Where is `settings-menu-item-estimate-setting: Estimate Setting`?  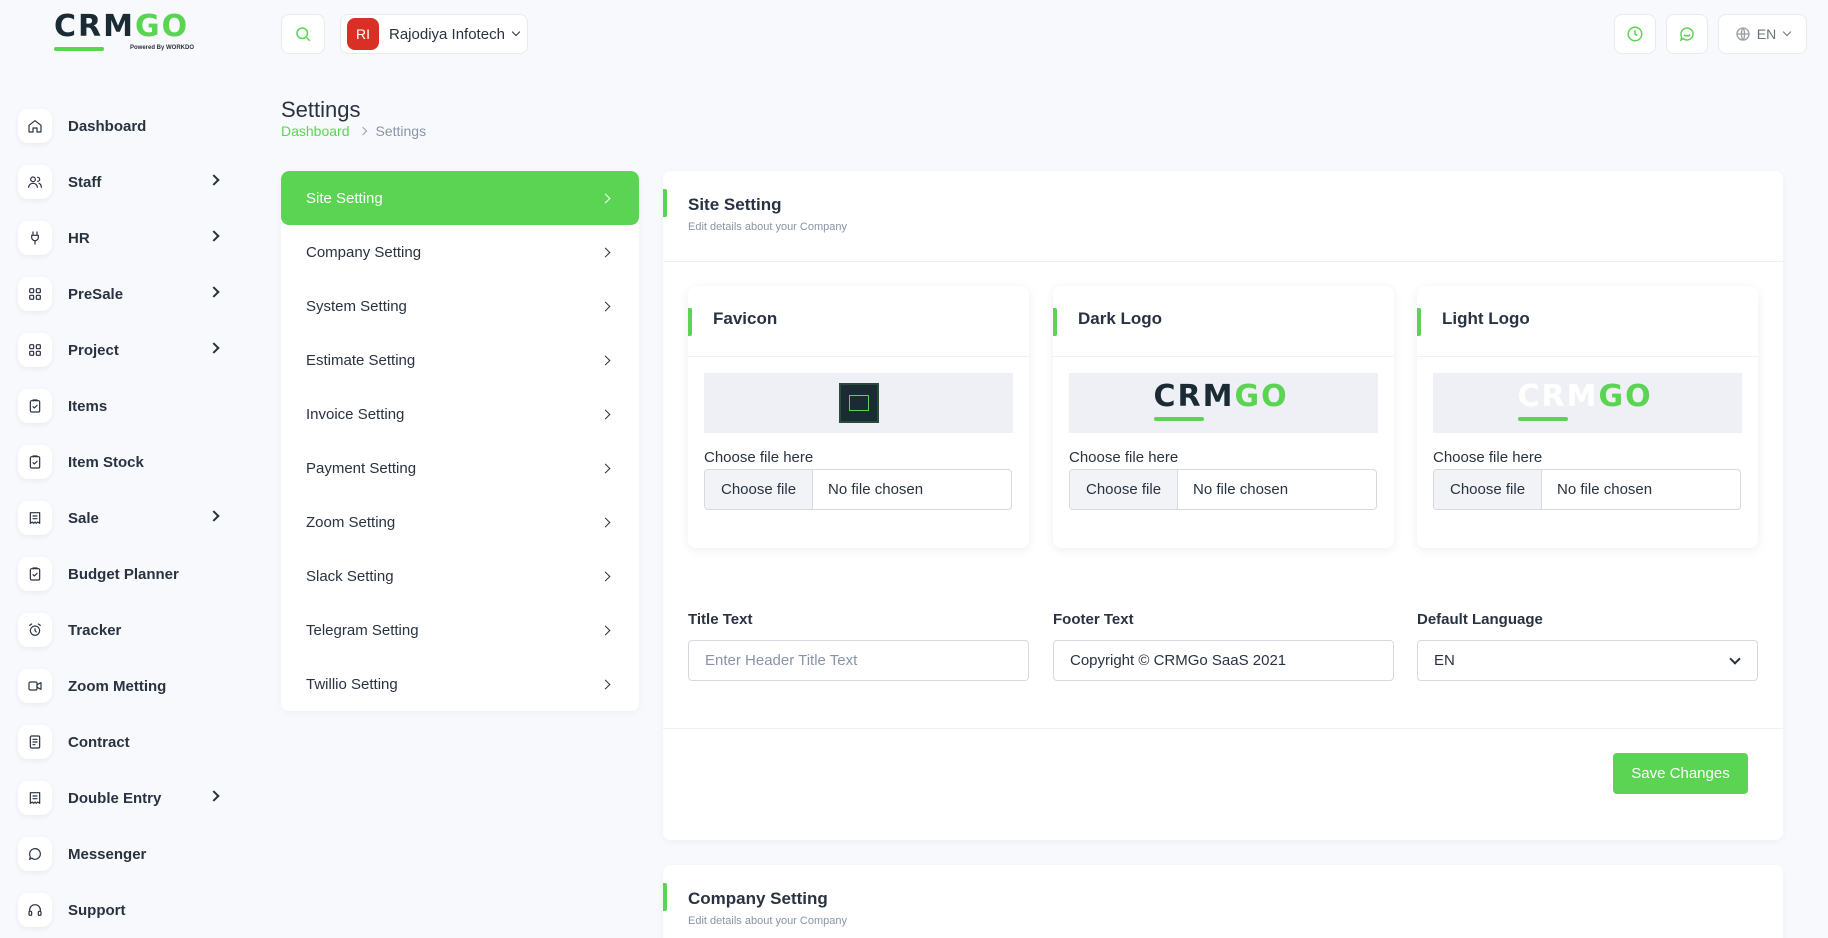 settings-menu-item-estimate-setting: Estimate Setting is located at coordinates (460, 360).